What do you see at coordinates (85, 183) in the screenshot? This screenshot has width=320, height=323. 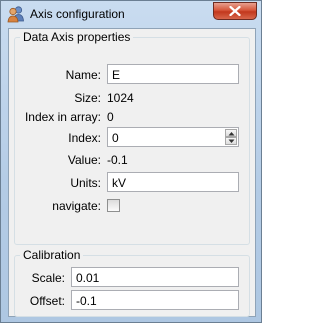 I see `units-label: Units:` at bounding box center [85, 183].